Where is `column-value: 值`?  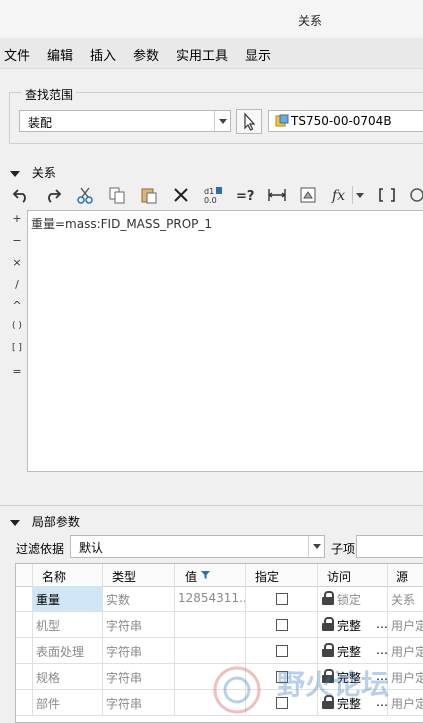 column-value: 值 is located at coordinates (210, 575).